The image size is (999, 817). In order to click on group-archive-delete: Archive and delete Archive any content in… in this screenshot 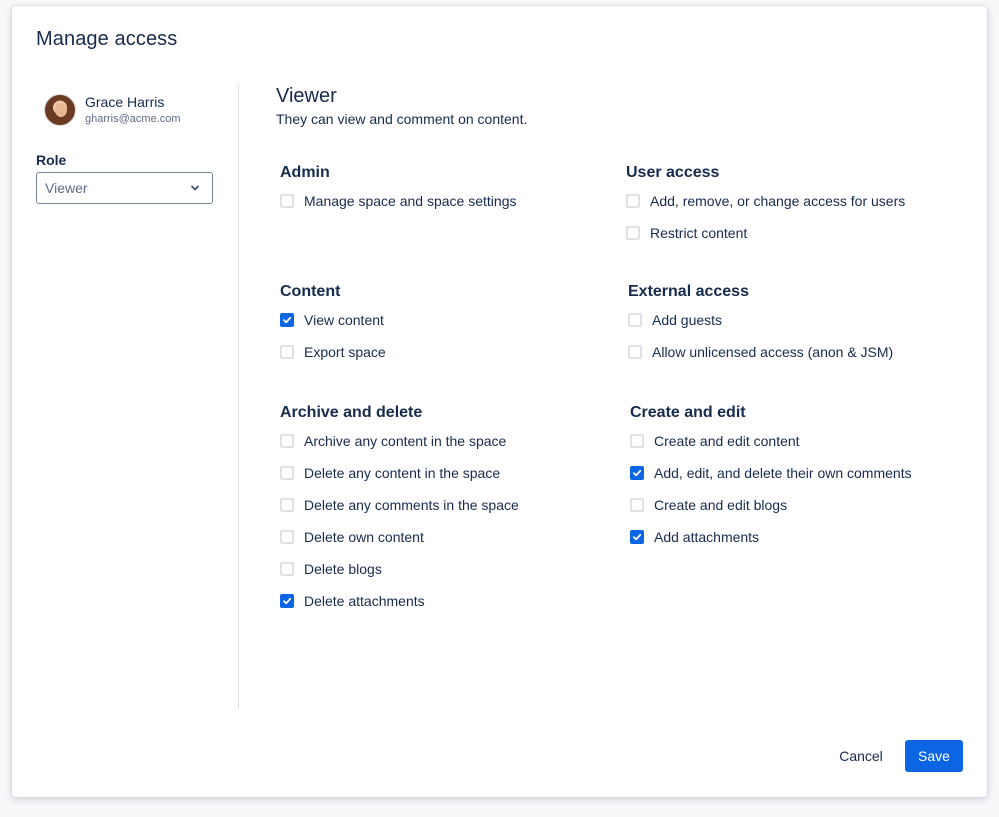, I will do `click(399, 510)`.